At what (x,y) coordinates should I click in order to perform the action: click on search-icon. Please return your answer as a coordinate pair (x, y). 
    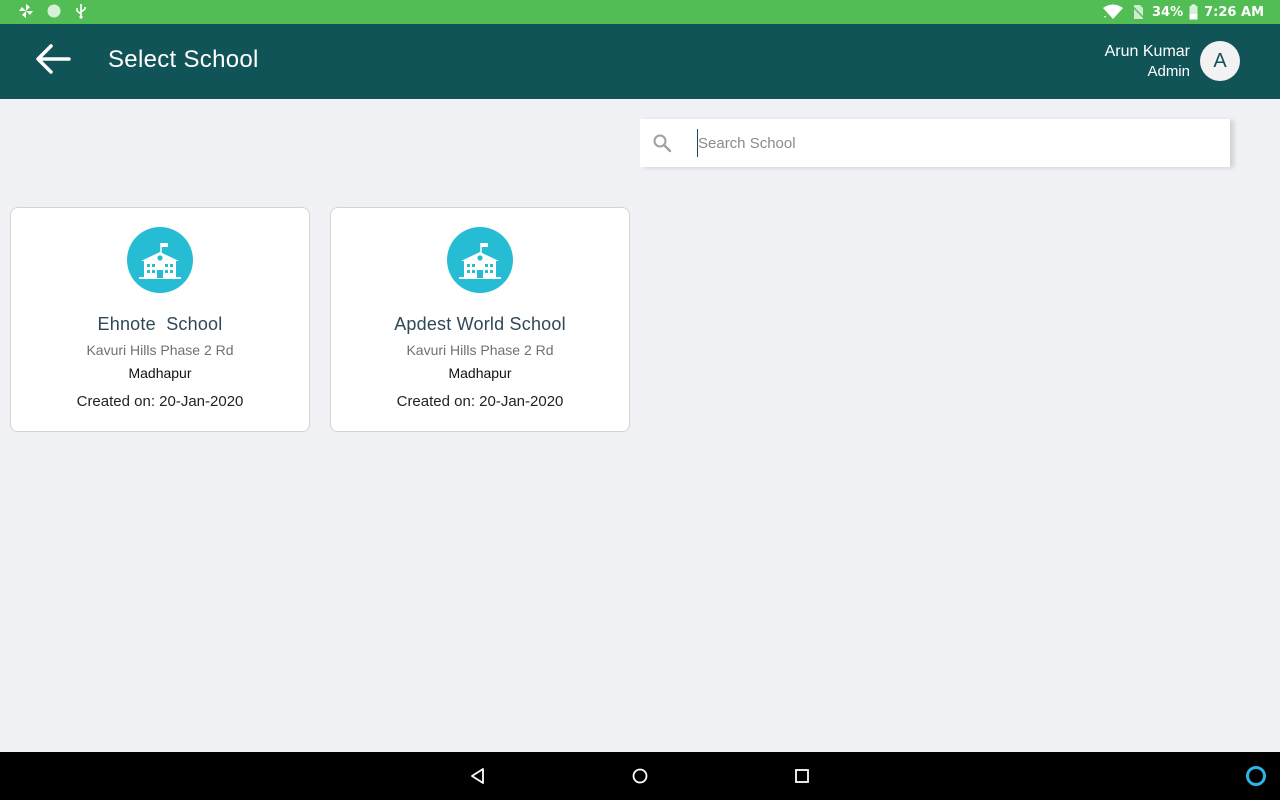
    Looking at the image, I should click on (662, 145).